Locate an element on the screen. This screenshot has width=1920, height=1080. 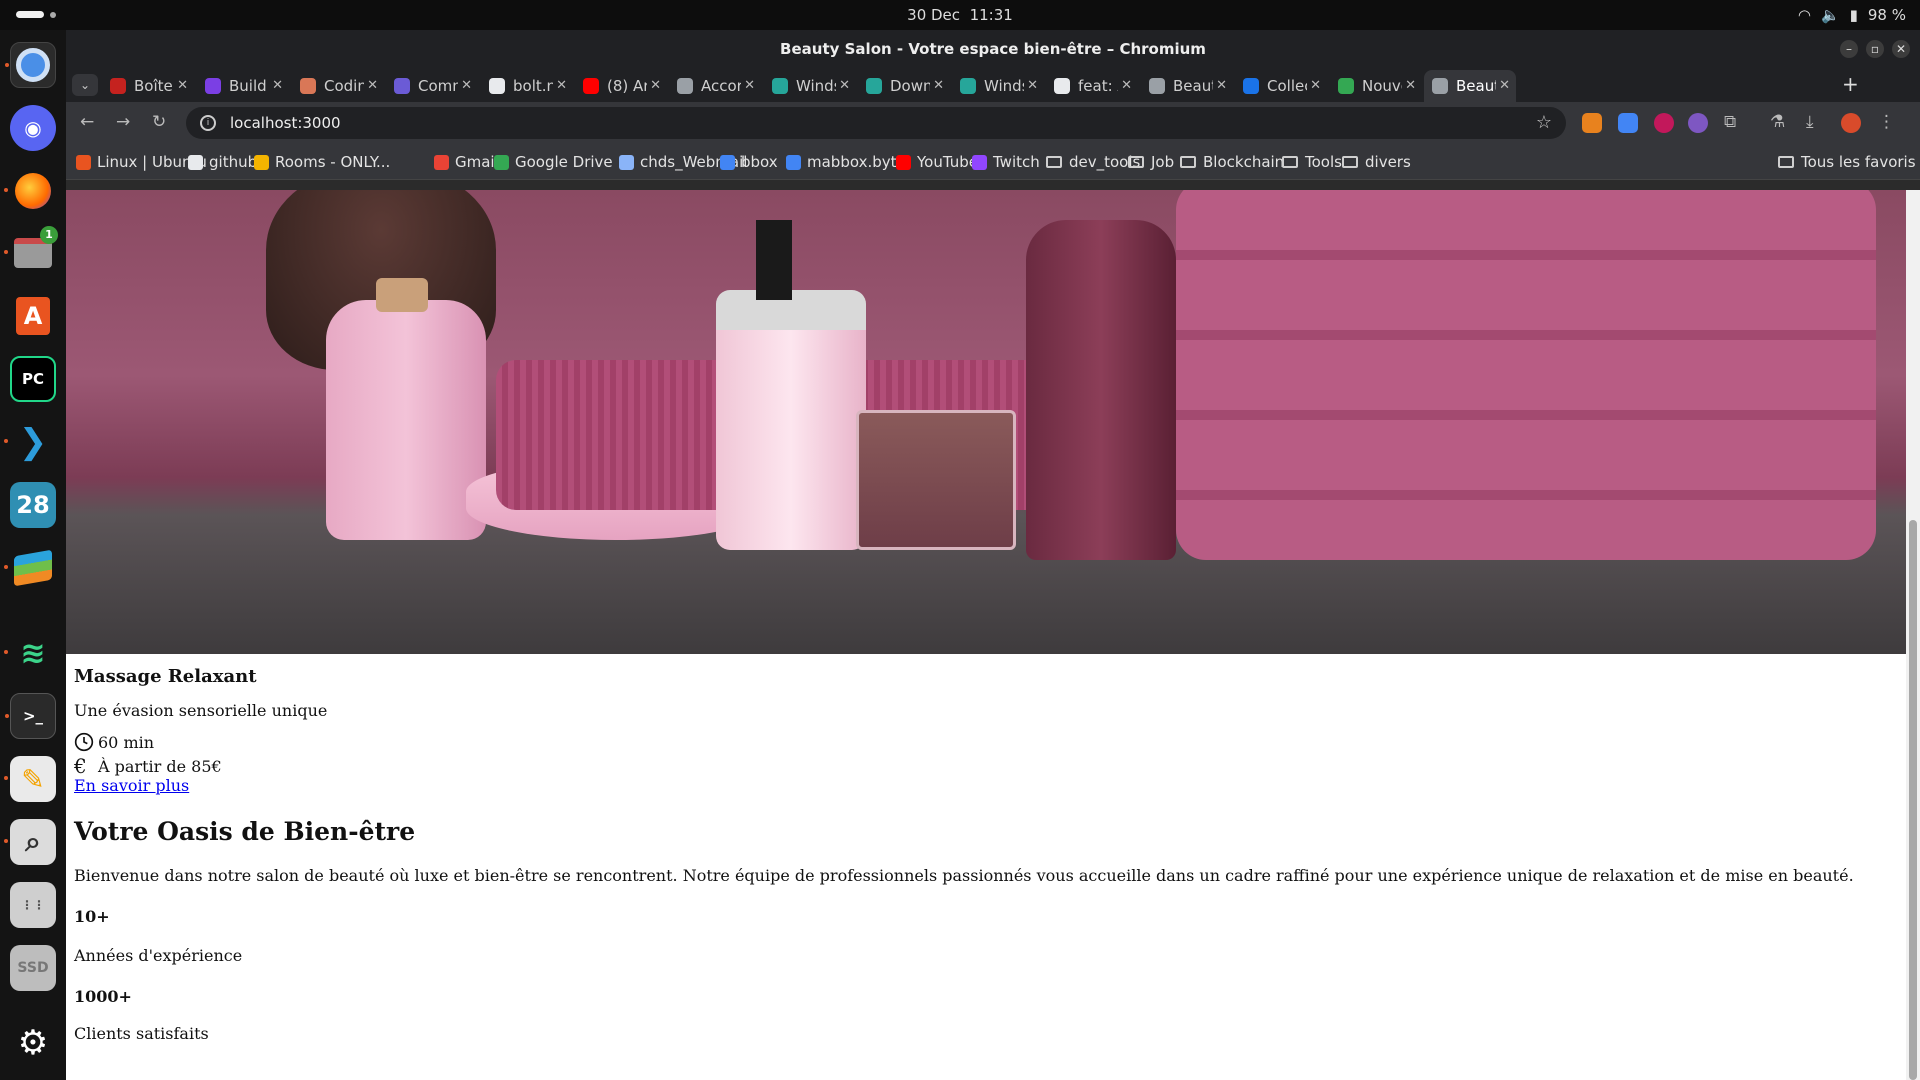
clock-time: 11:31 is located at coordinates (991, 15).